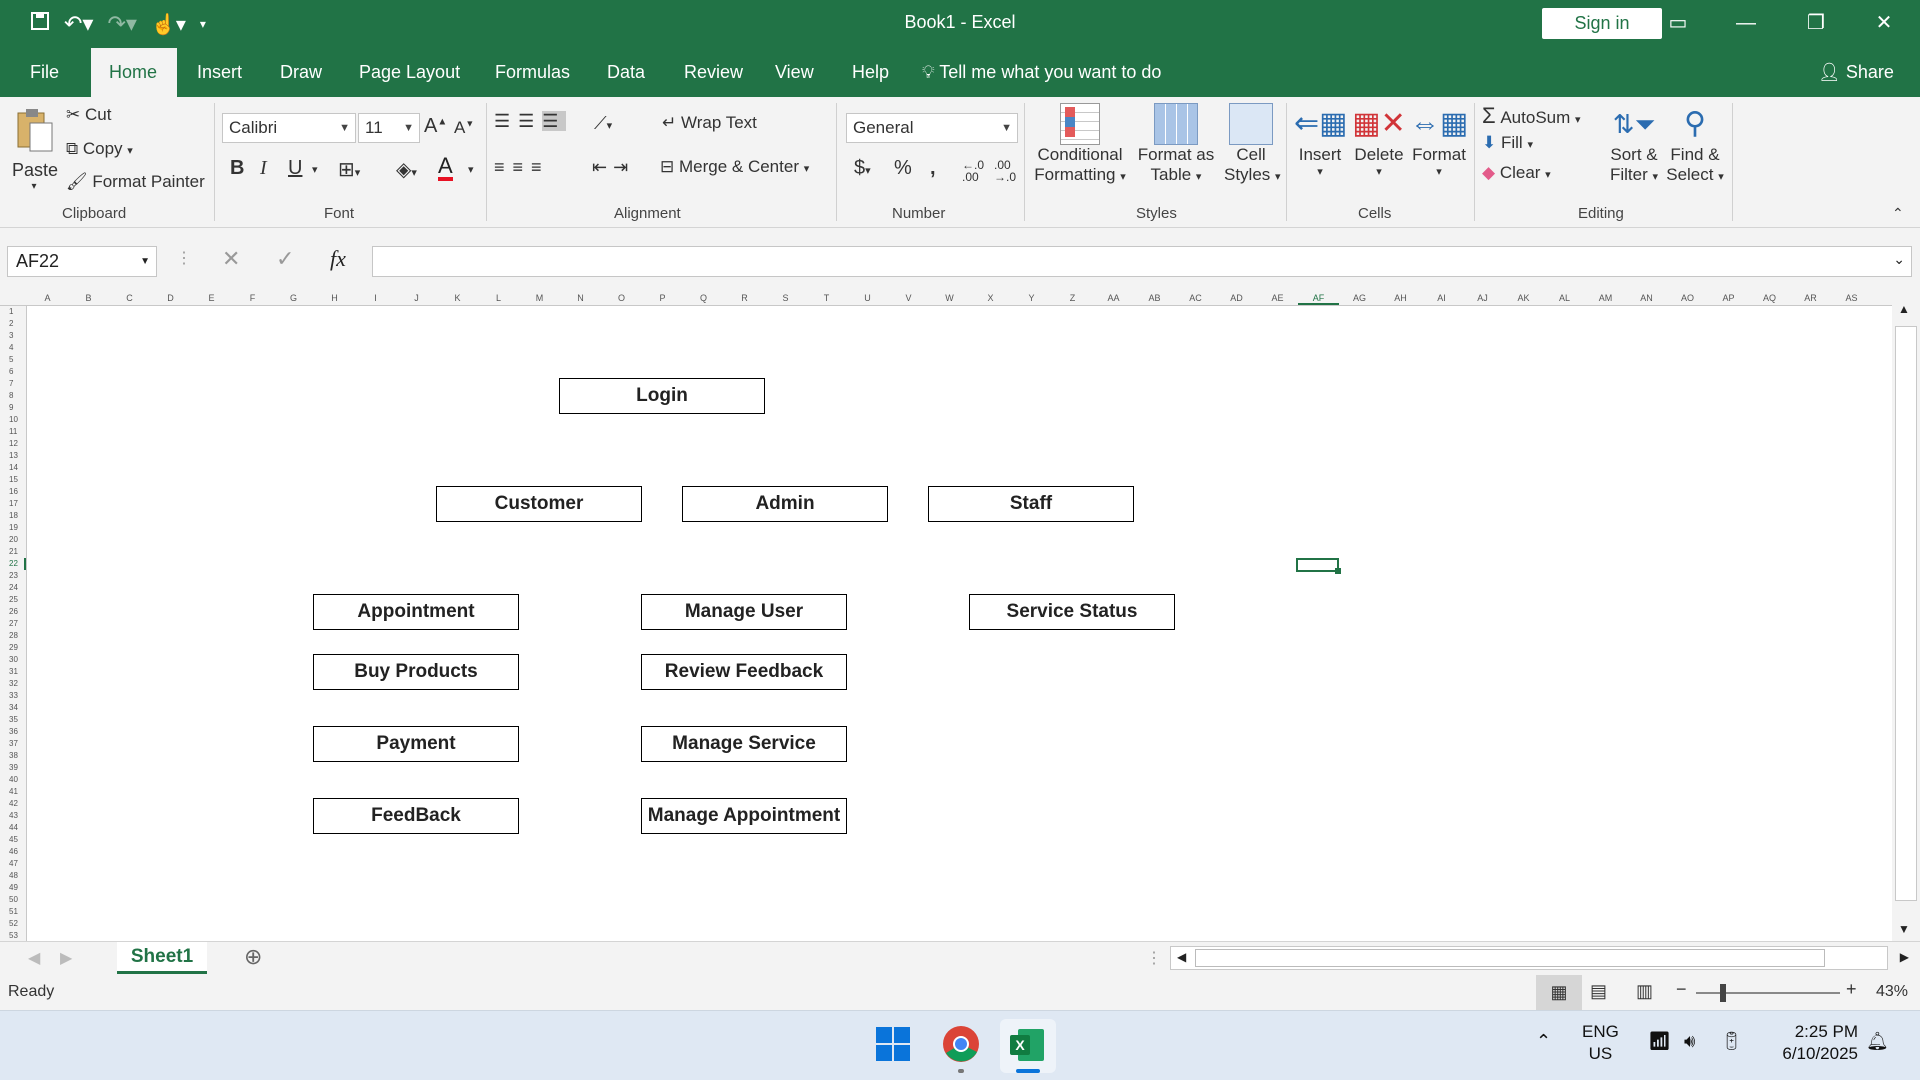  Describe the element at coordinates (13, 432) in the screenshot. I see `row-header: 11` at that location.